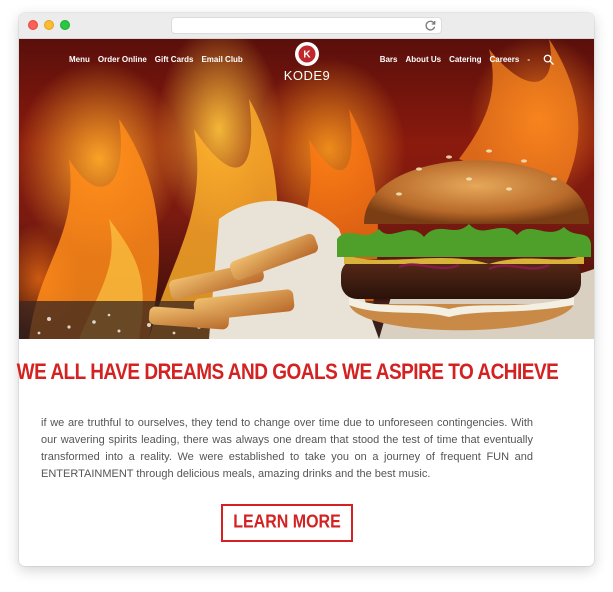 This screenshot has width=613, height=592. Describe the element at coordinates (221, 59) in the screenshot. I see `nav-item-email-club: Email Club` at that location.